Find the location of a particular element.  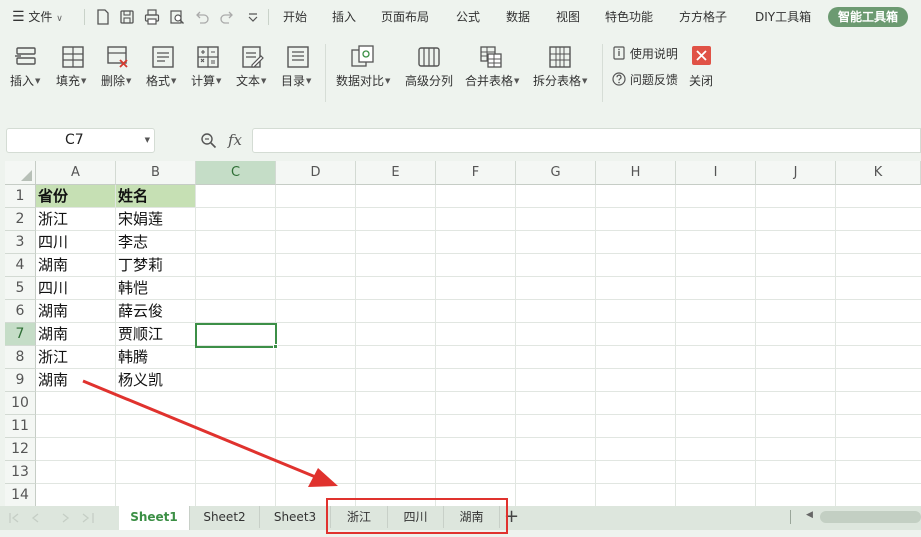

tab-formulas: 公式 is located at coordinates (468, 17).